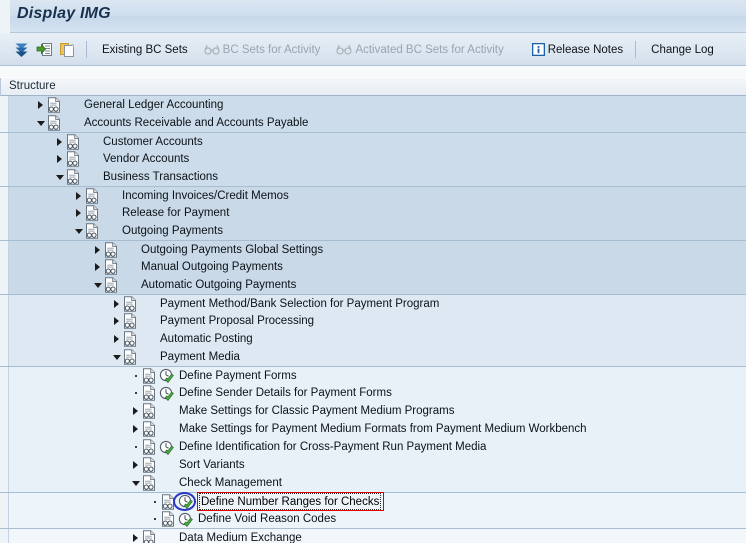 This screenshot has width=746, height=543. I want to click on tree-node-payment-proposal-processing: Payment Proposal Processing, so click(373, 321).